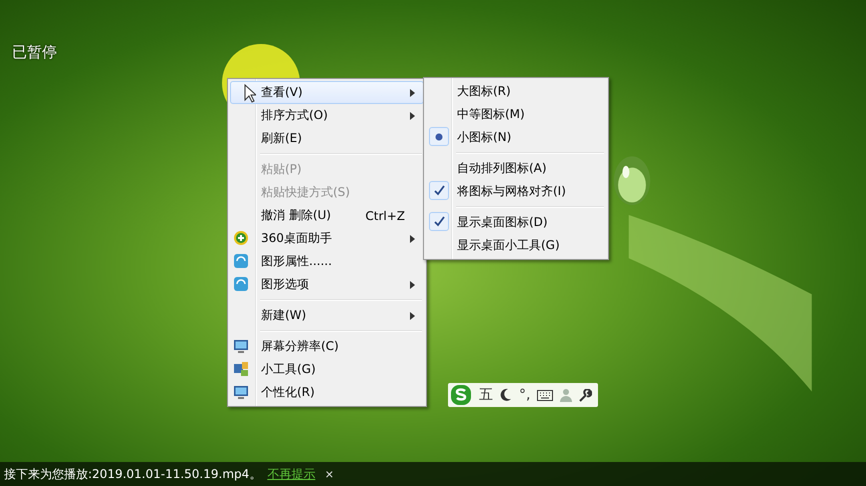 Image resolution: width=866 pixels, height=486 pixels. What do you see at coordinates (327, 346) in the screenshot?
I see `menu-item: 屏幕分辨率(C)` at bounding box center [327, 346].